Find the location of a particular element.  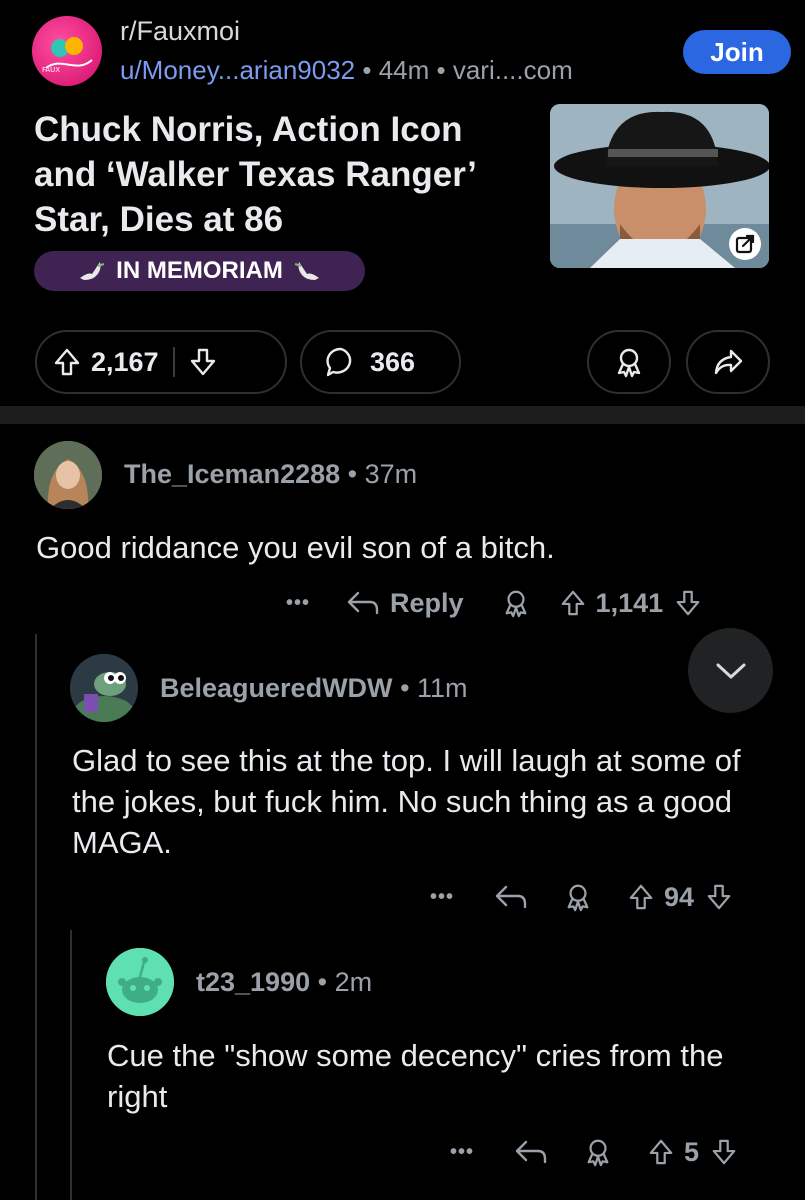

subreddit-avatar-text: FAUX is located at coordinates (51, 70).